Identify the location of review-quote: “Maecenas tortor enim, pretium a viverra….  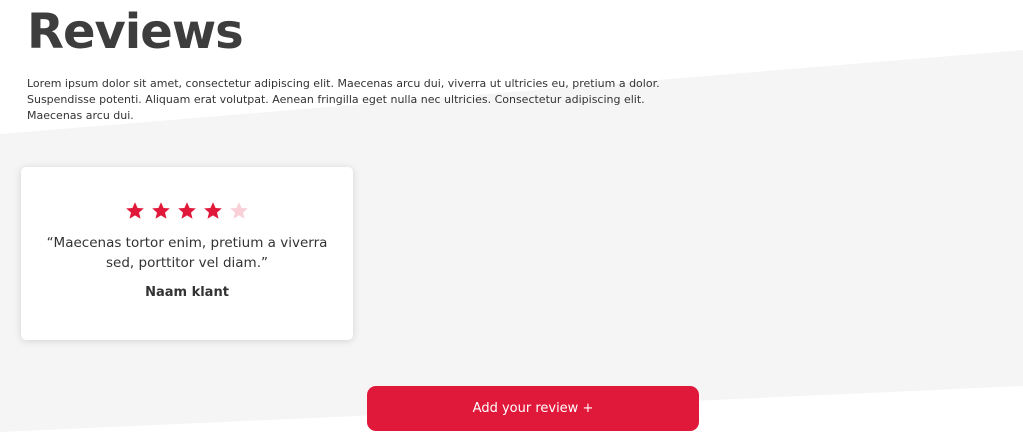
(187, 253).